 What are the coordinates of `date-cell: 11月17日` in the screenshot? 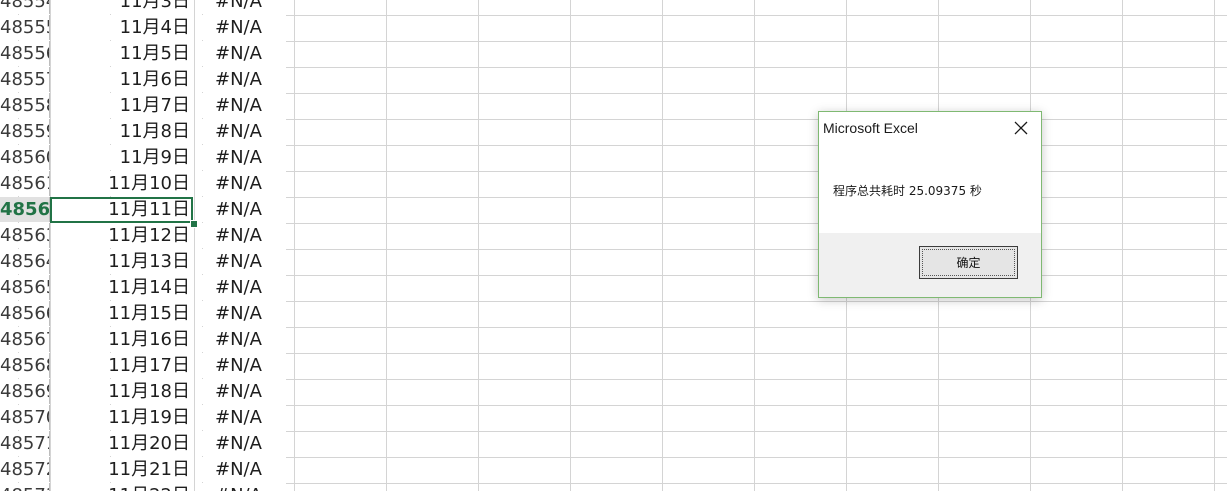 It's located at (122, 365).